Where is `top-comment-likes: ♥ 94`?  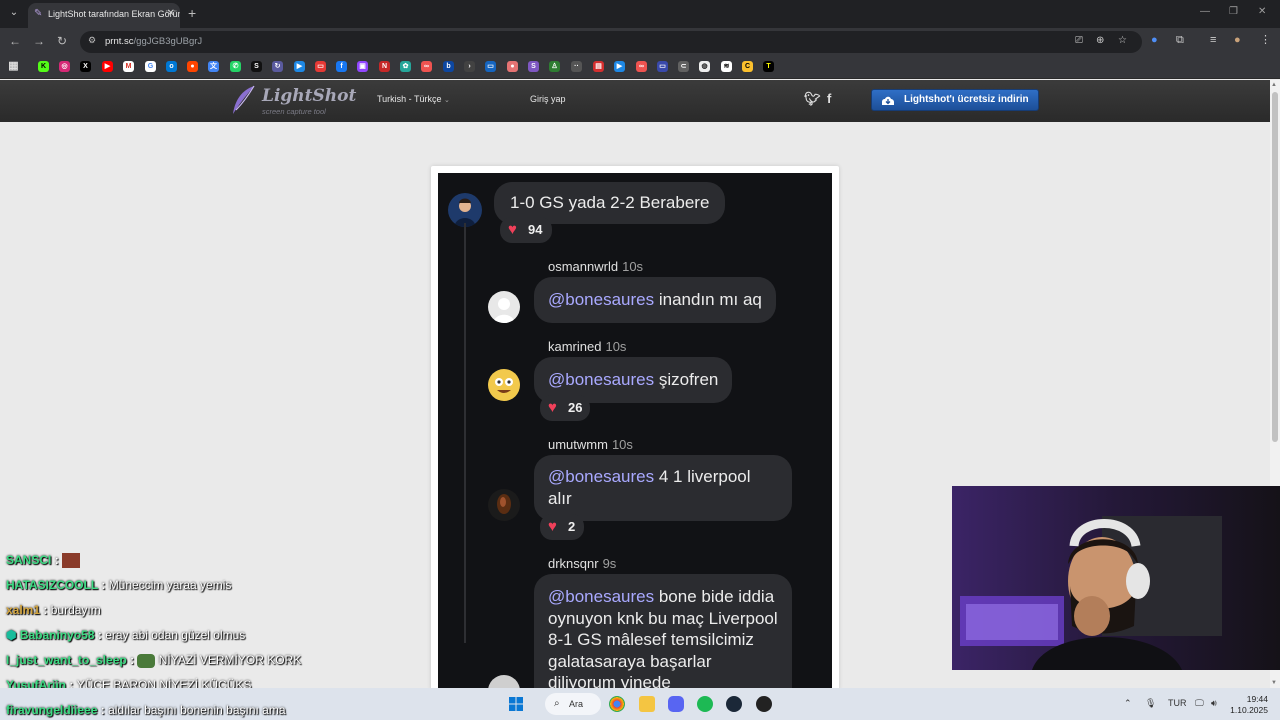
top-comment-likes: ♥ 94 is located at coordinates (526, 230).